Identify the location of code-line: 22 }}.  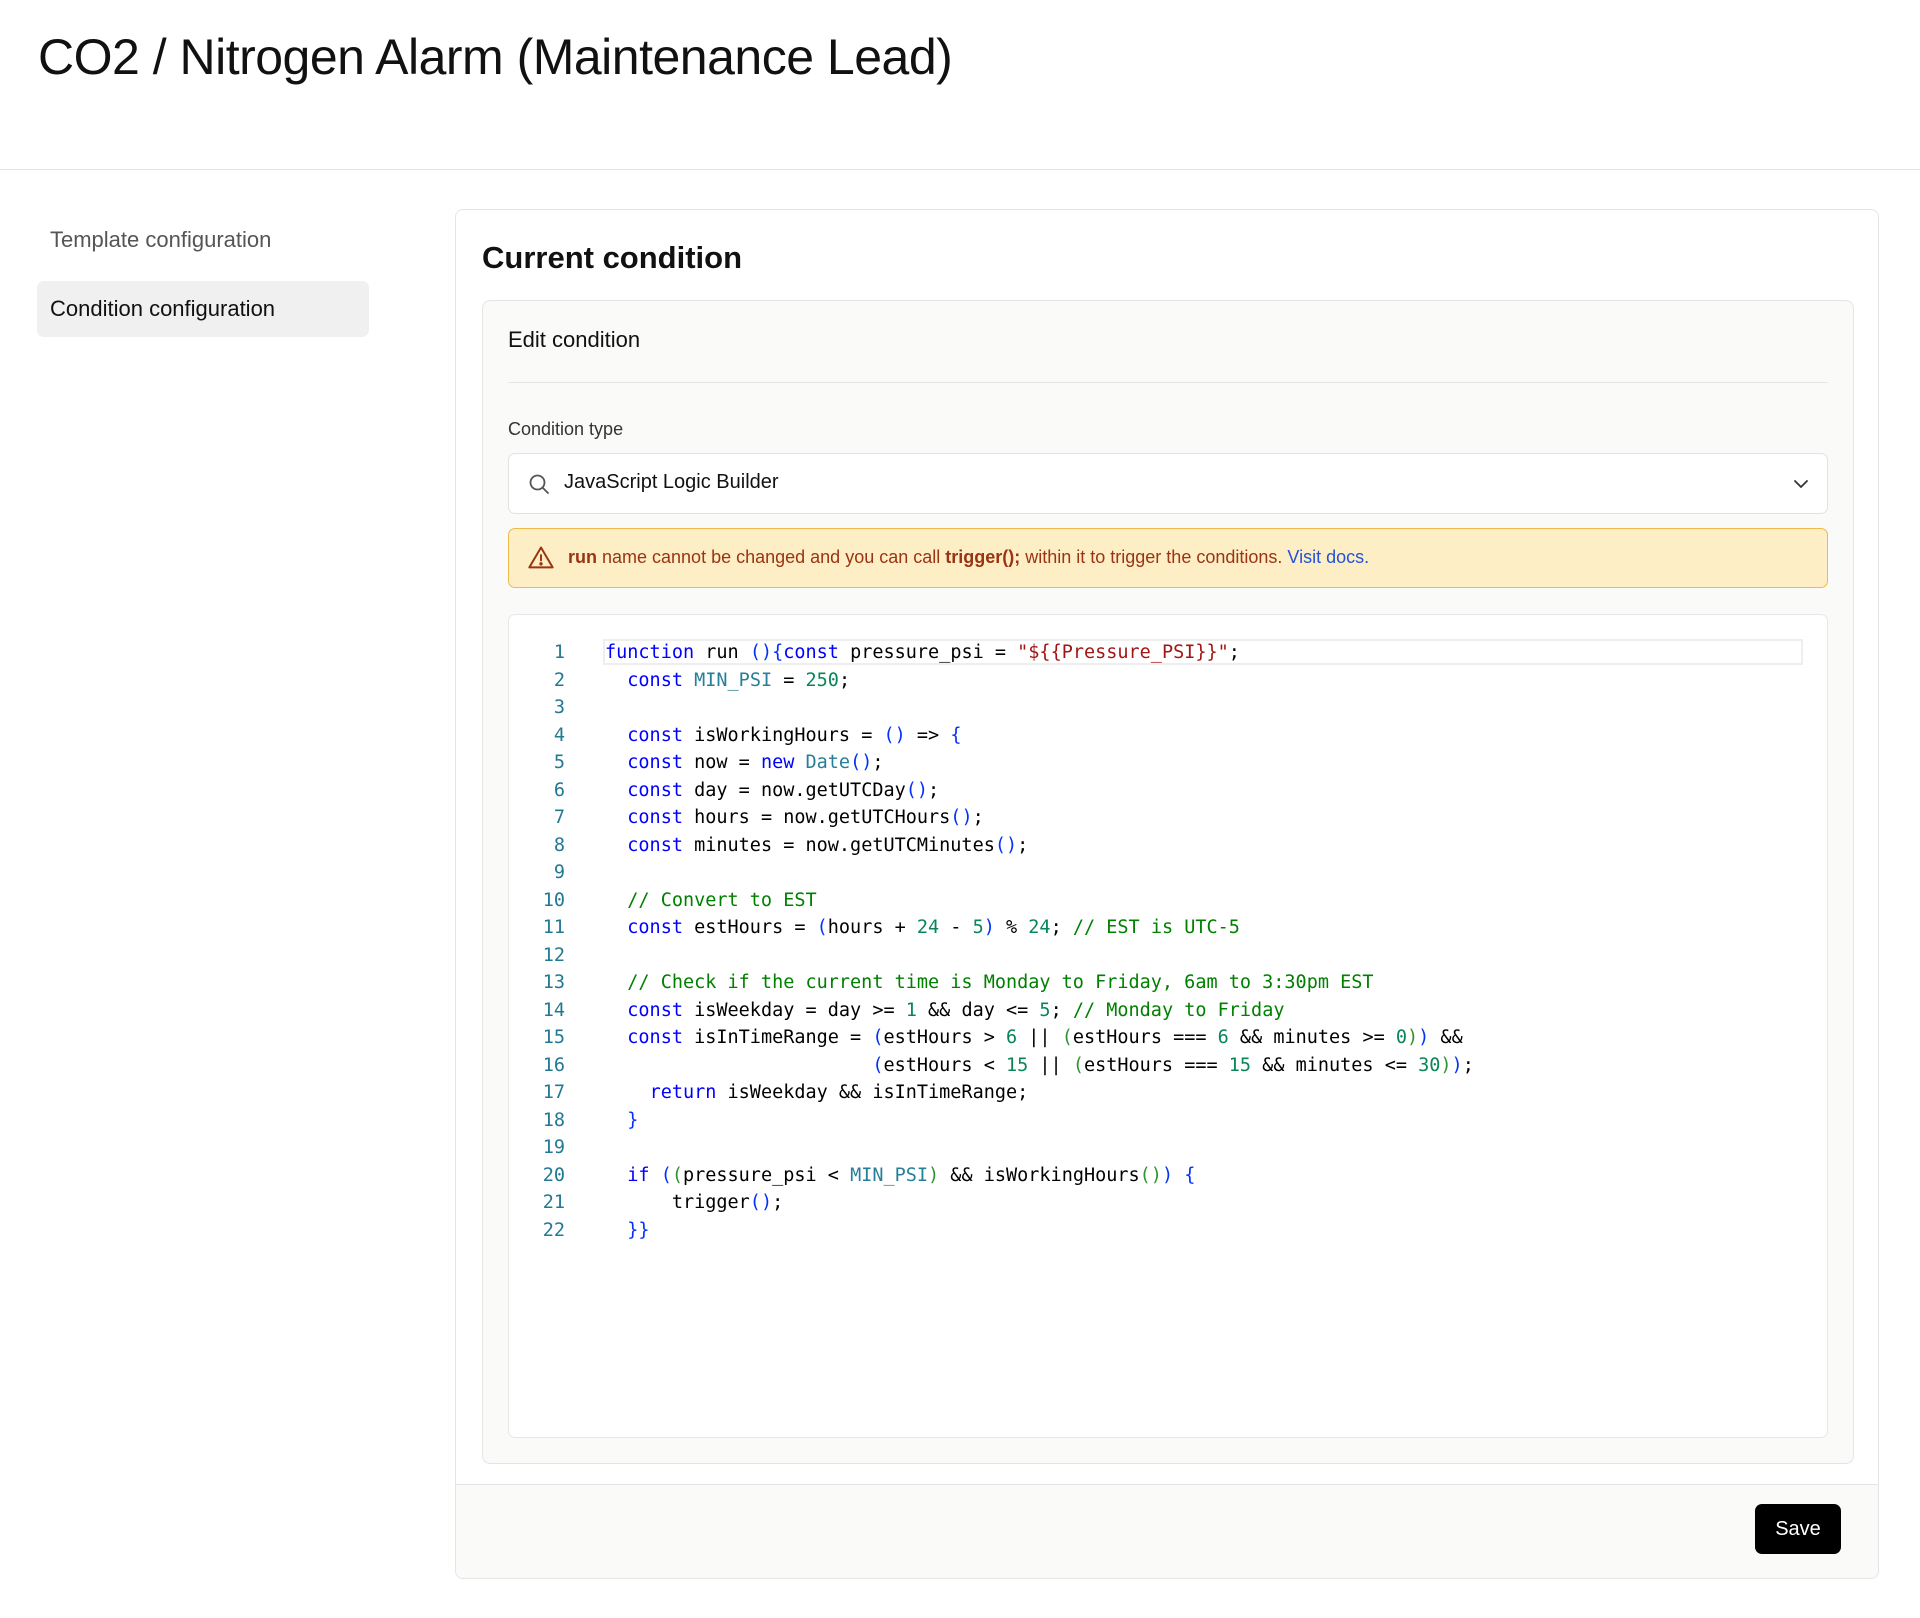
(1168, 1230).